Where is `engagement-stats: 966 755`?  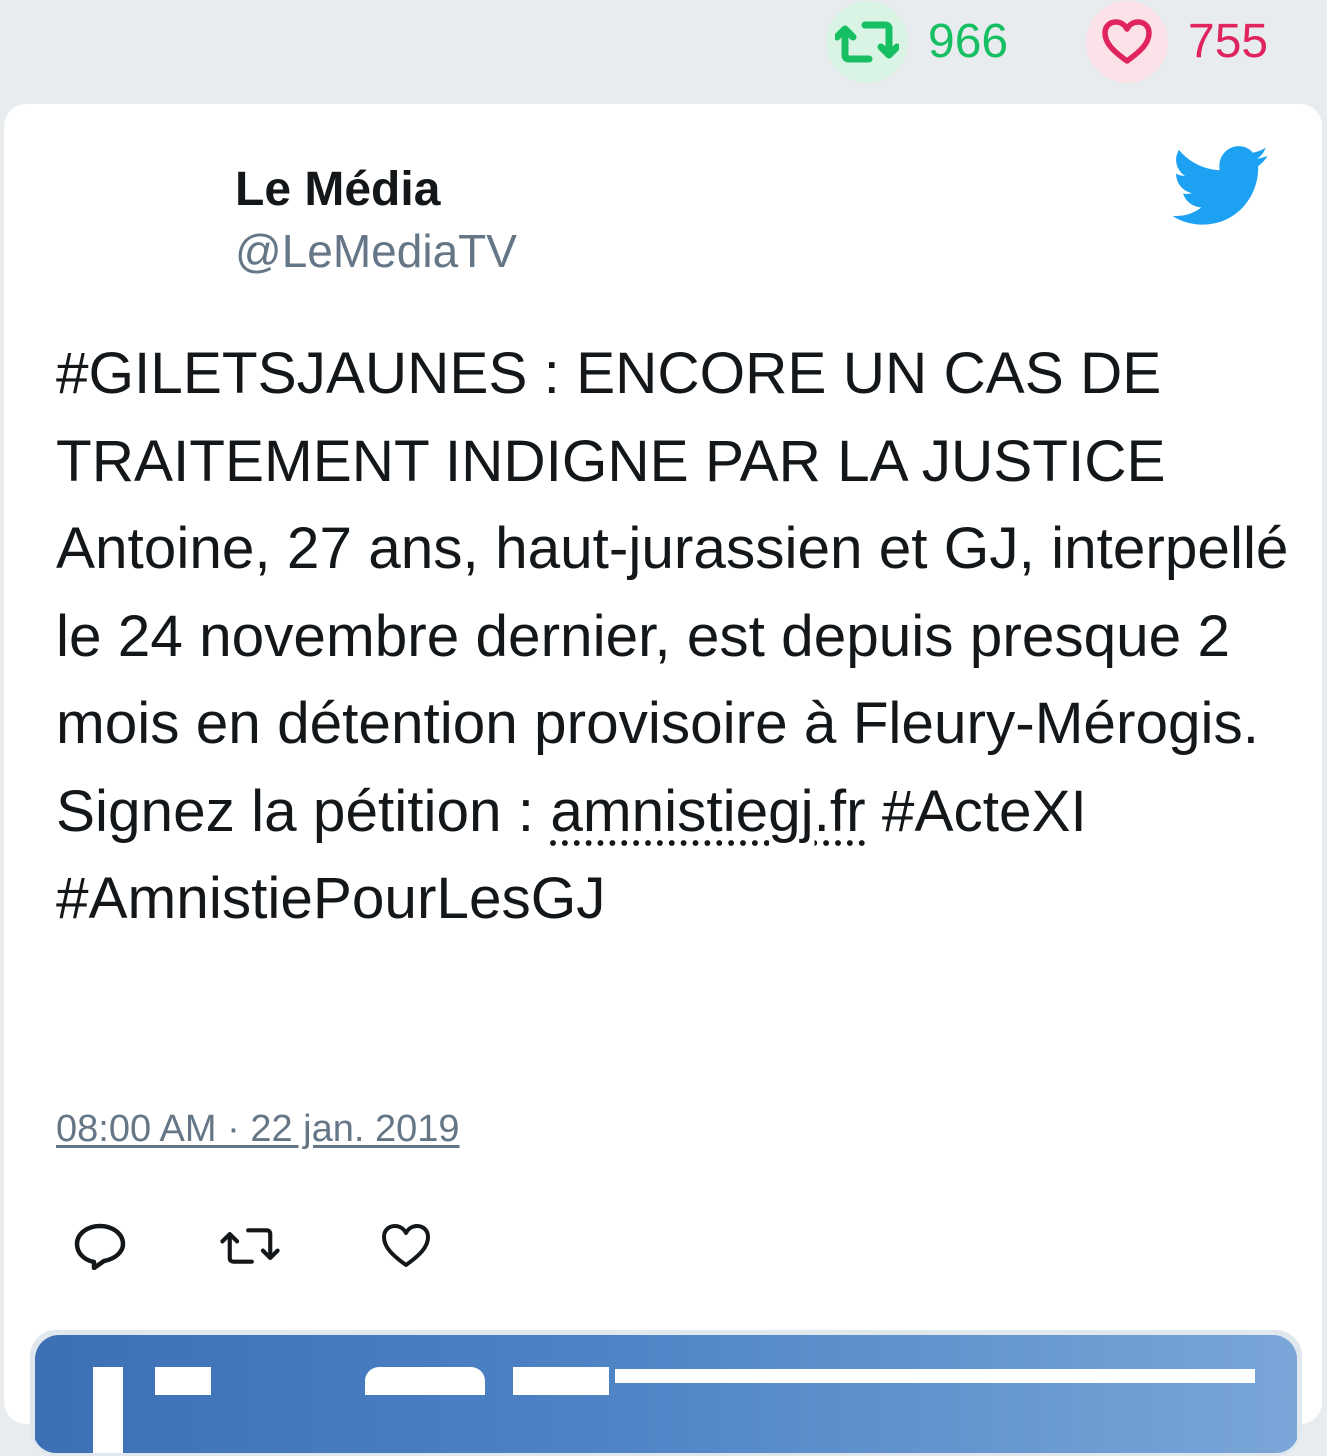
engagement-stats: 966 755 is located at coordinates (663, 50).